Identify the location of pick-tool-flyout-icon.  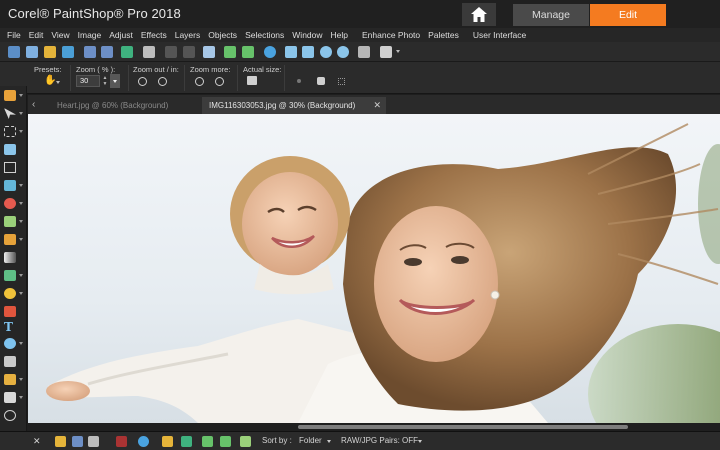
(21, 113).